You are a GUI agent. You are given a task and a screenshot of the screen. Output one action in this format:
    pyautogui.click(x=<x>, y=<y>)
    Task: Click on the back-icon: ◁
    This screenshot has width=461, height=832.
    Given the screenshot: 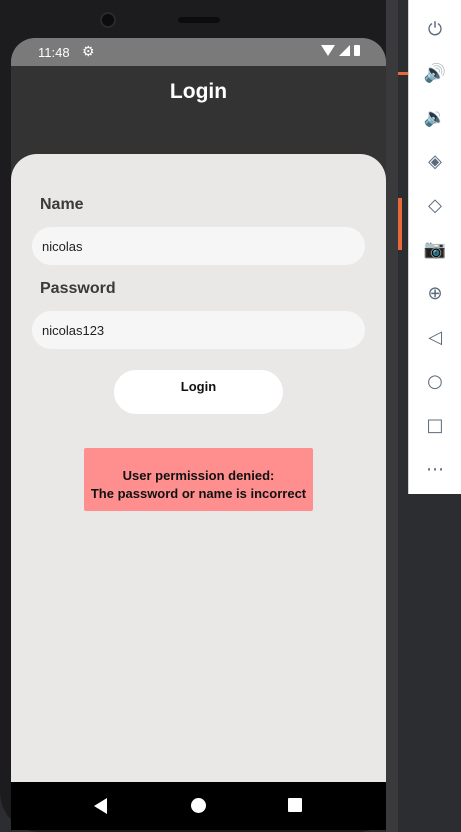 What is the action you would take?
    pyautogui.click(x=435, y=337)
    